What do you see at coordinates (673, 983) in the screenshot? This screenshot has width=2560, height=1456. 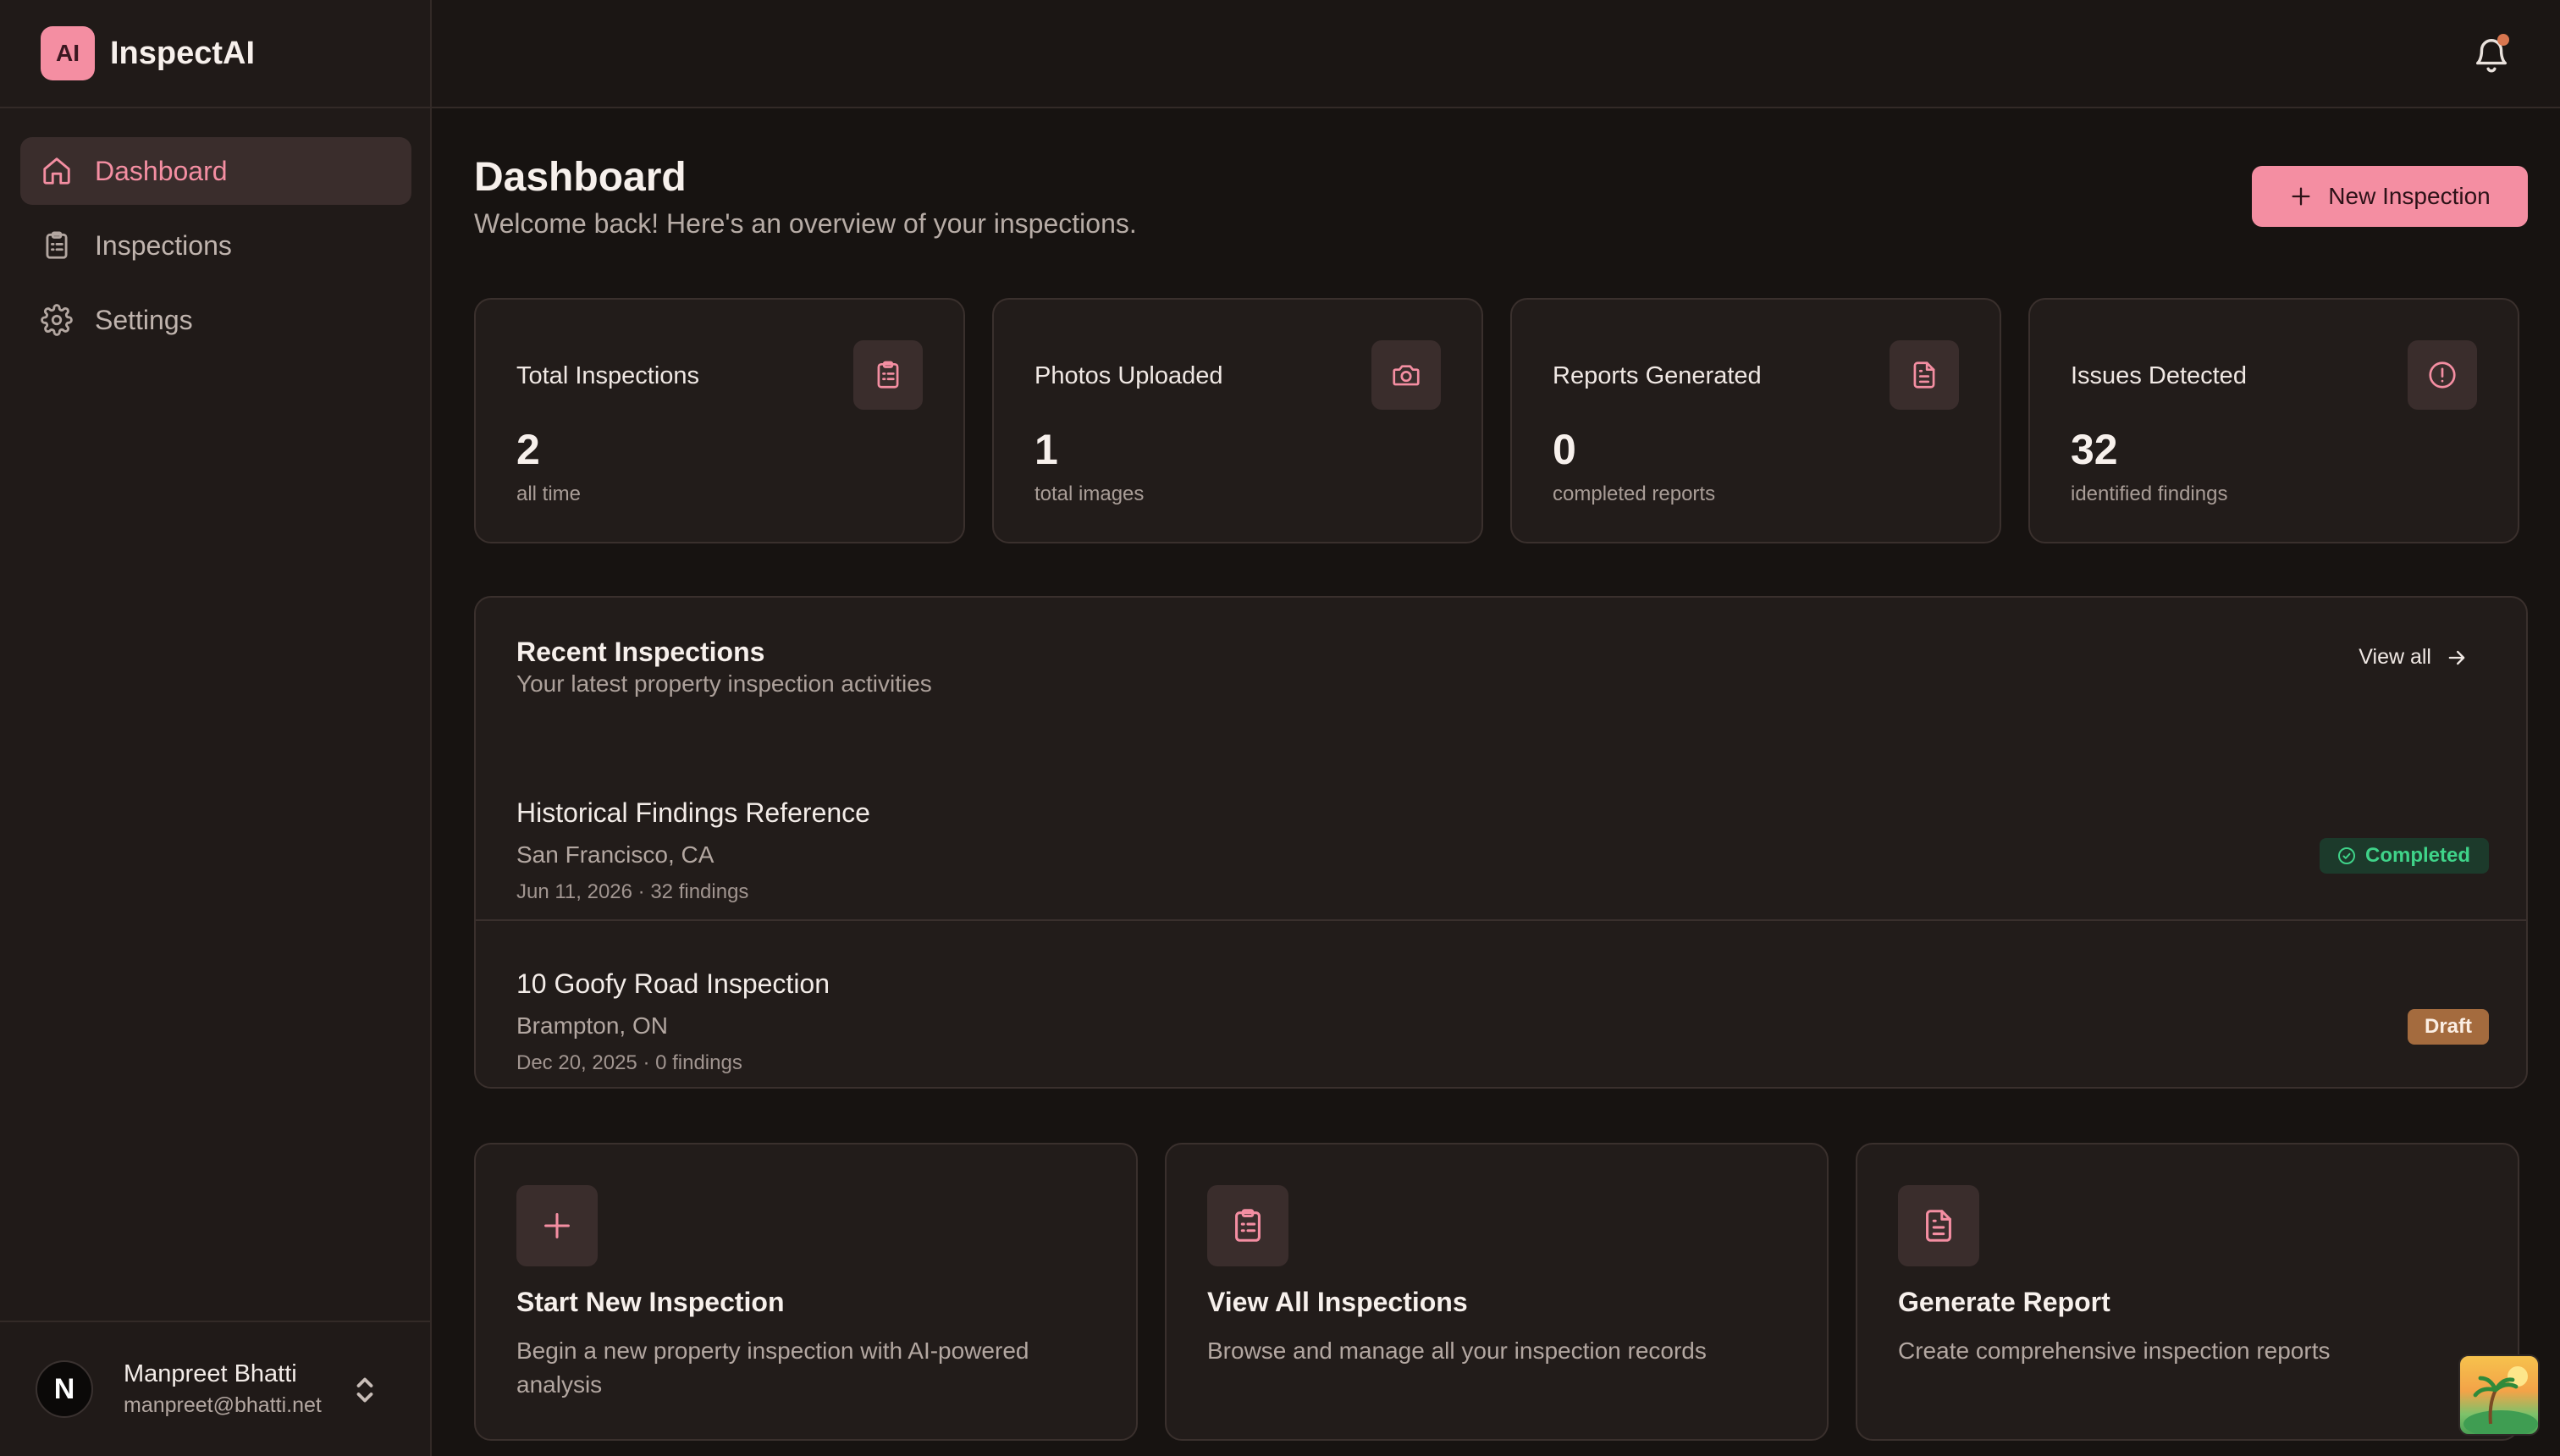 I see `inspection-title: 10 Goofy Road Inspection` at bounding box center [673, 983].